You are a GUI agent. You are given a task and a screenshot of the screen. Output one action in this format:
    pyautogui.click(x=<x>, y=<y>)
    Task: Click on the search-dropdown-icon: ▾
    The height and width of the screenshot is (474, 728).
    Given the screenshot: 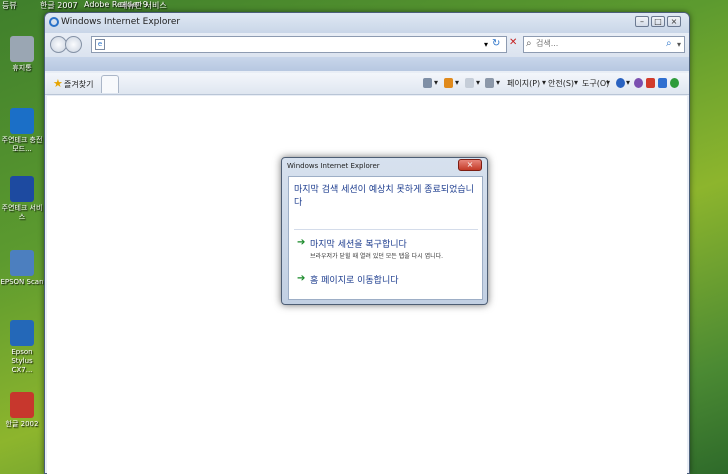 What is the action you would take?
    pyautogui.click(x=679, y=44)
    